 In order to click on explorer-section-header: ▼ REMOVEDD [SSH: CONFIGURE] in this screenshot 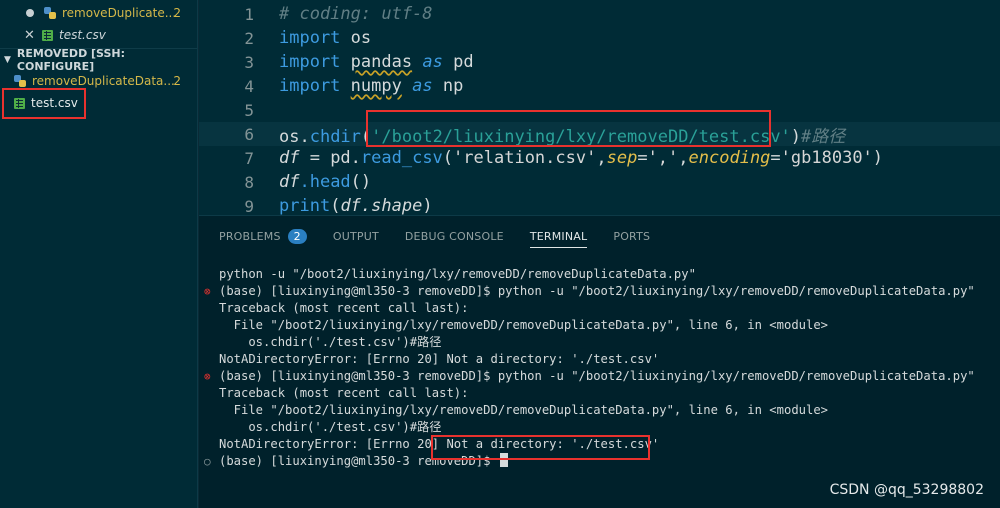, I will do `click(98, 59)`.